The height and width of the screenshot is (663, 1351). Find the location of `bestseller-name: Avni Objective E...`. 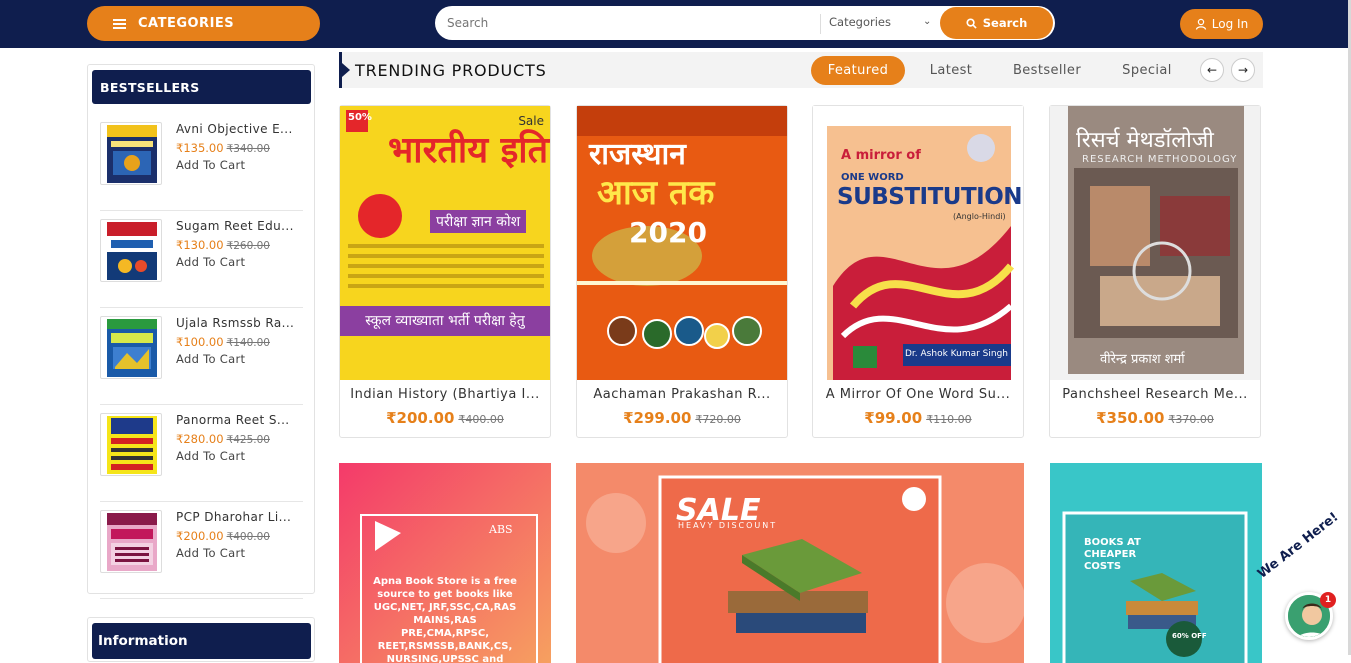

bestseller-name: Avni Objective E... is located at coordinates (234, 129).